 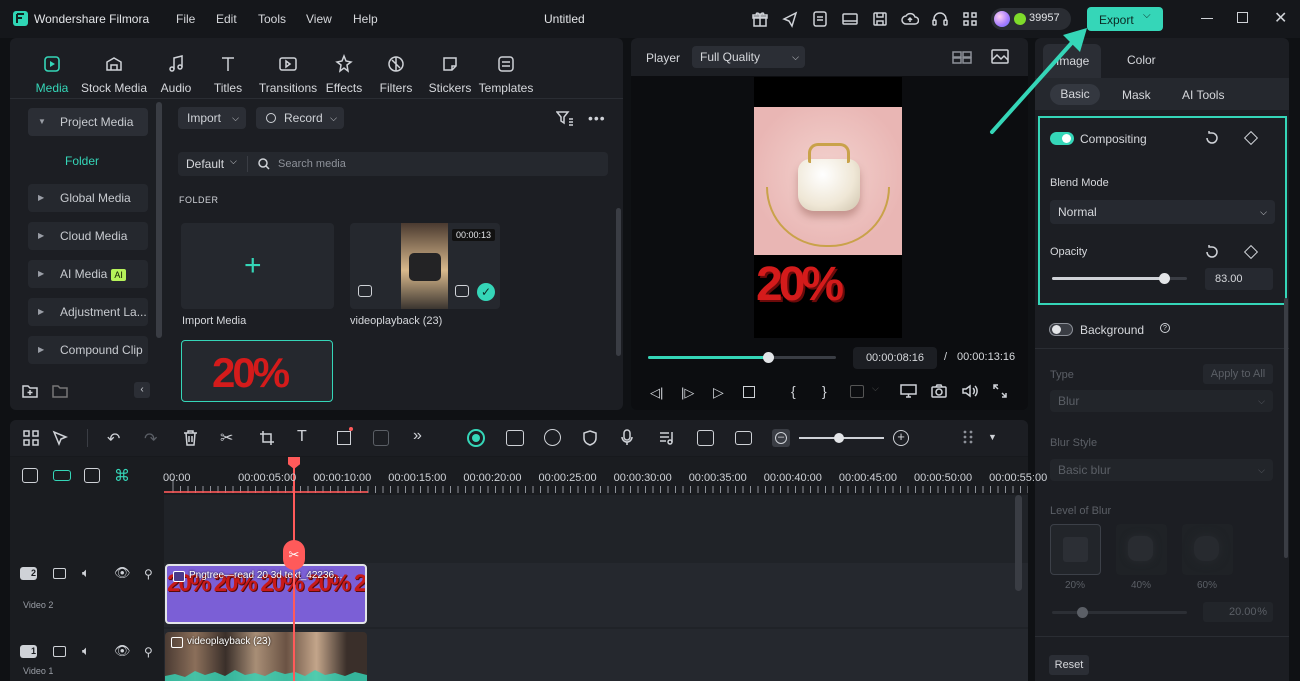 I want to click on replace-icon, so click(x=705, y=438).